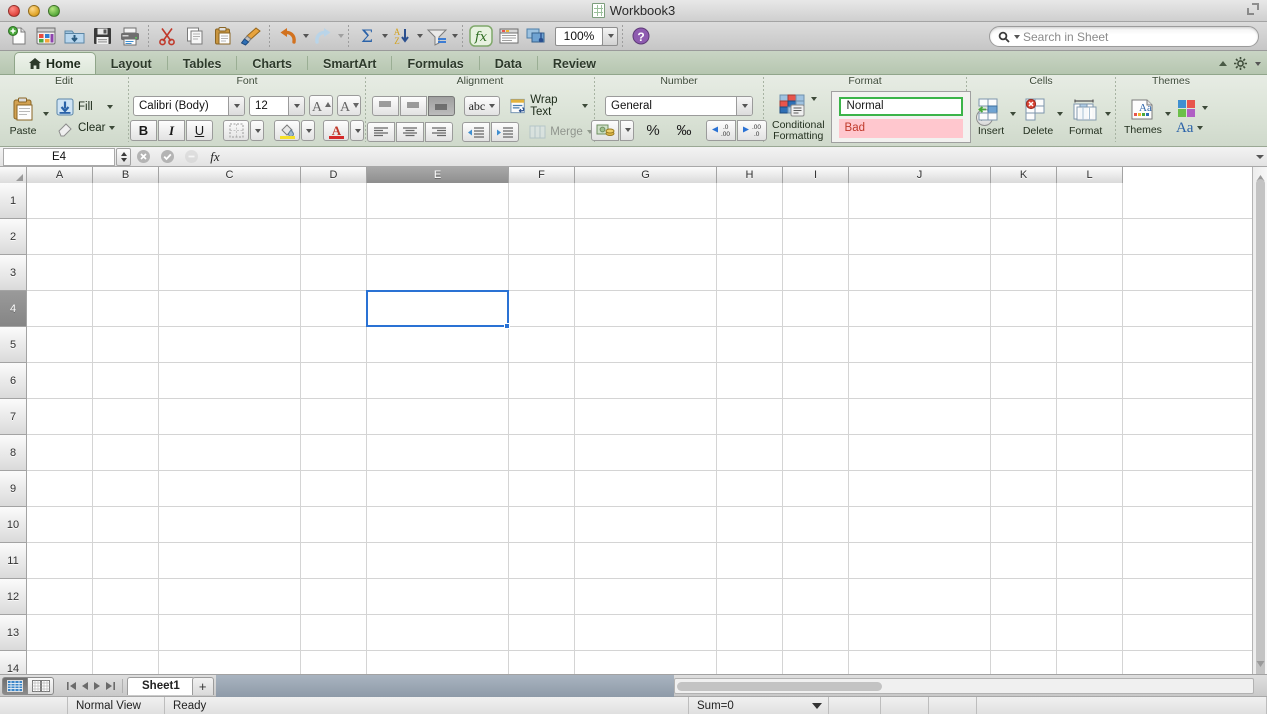  Describe the element at coordinates (143, 157) in the screenshot. I see `cancel-entry-button` at that location.